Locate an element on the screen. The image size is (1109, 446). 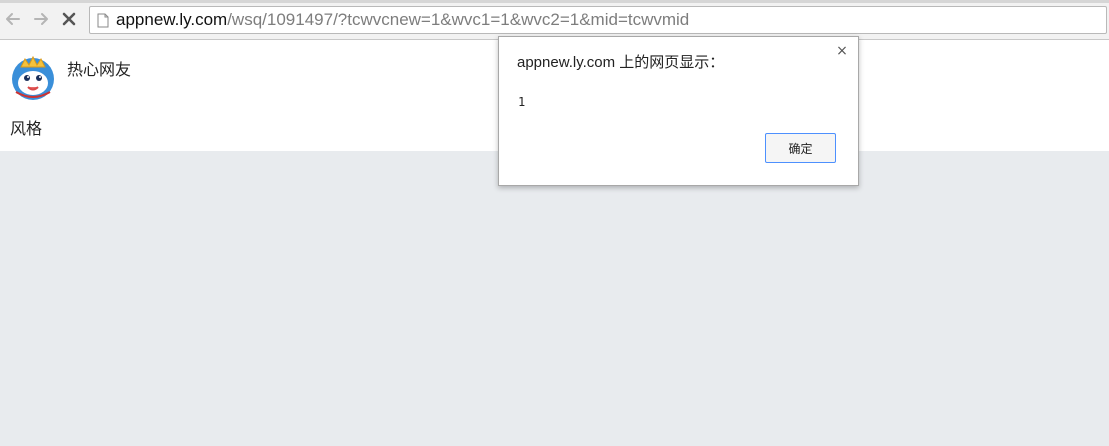
url-host: appnew.ly.com is located at coordinates (172, 19).